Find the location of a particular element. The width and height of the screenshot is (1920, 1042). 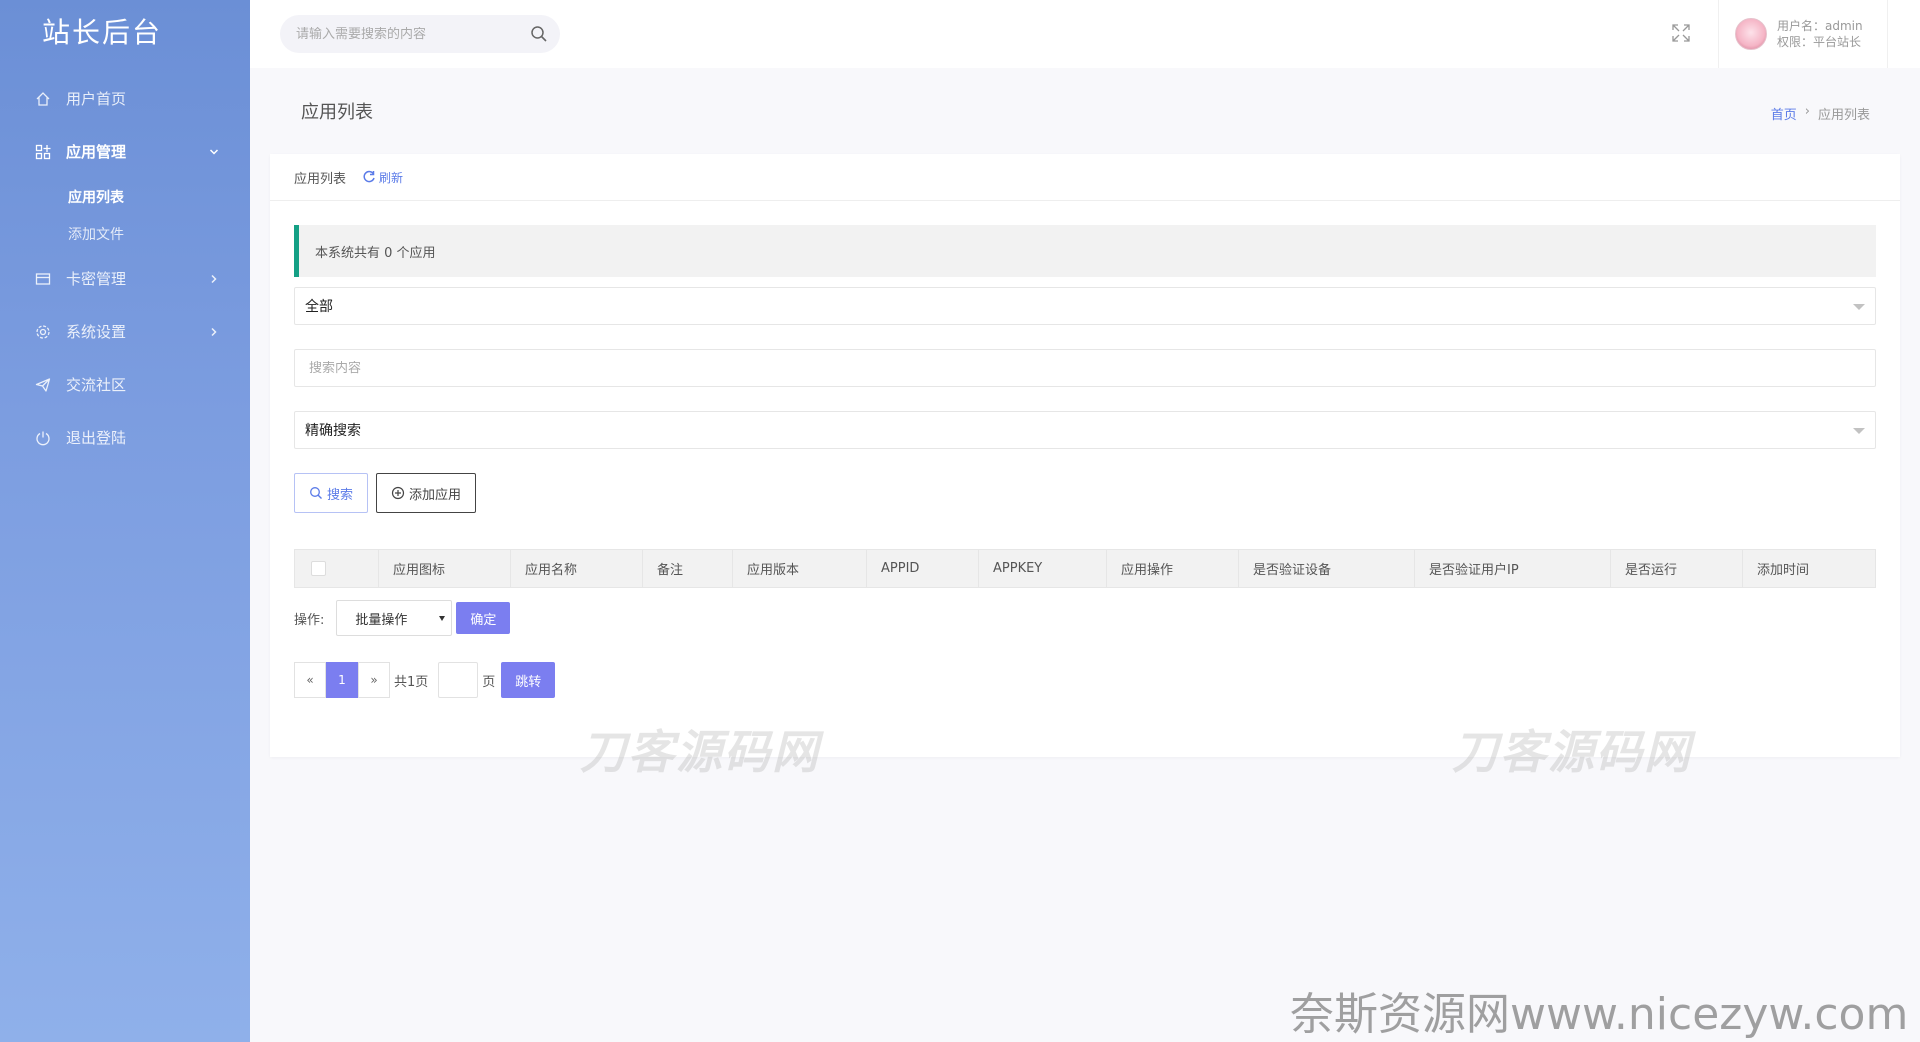

breadcrumb: 首页 › 应用列表 is located at coordinates (1820, 113).